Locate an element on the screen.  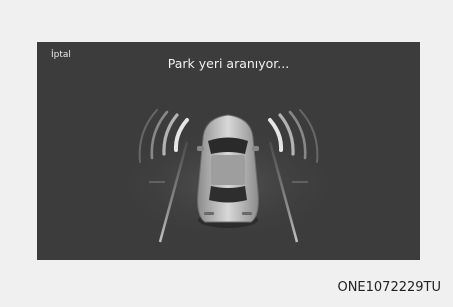
image-code-caption: ONE1072229TU is located at coordinates (389, 287).